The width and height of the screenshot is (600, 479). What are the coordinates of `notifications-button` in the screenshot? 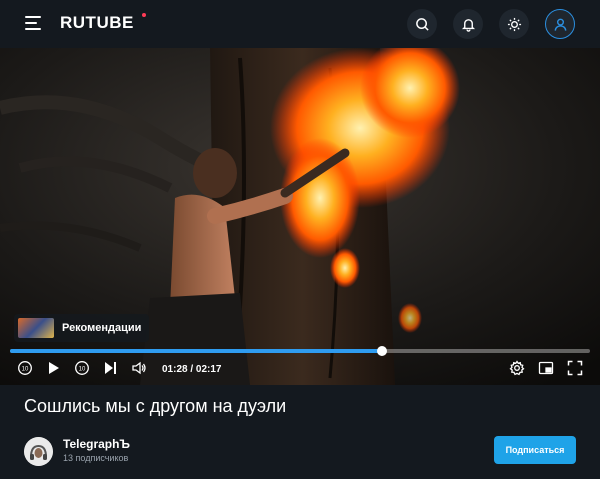 It's located at (468, 24).